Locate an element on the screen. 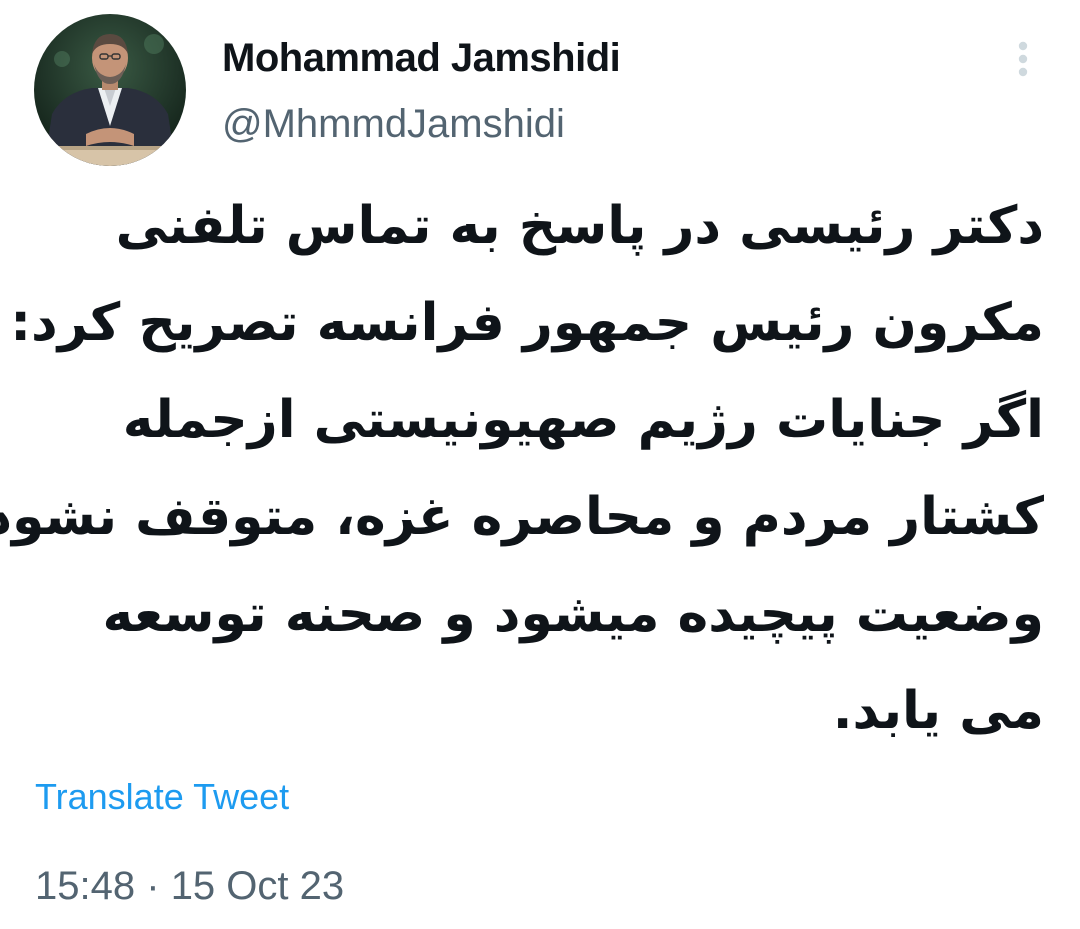 The image size is (1080, 929). avatar is located at coordinates (110, 90).